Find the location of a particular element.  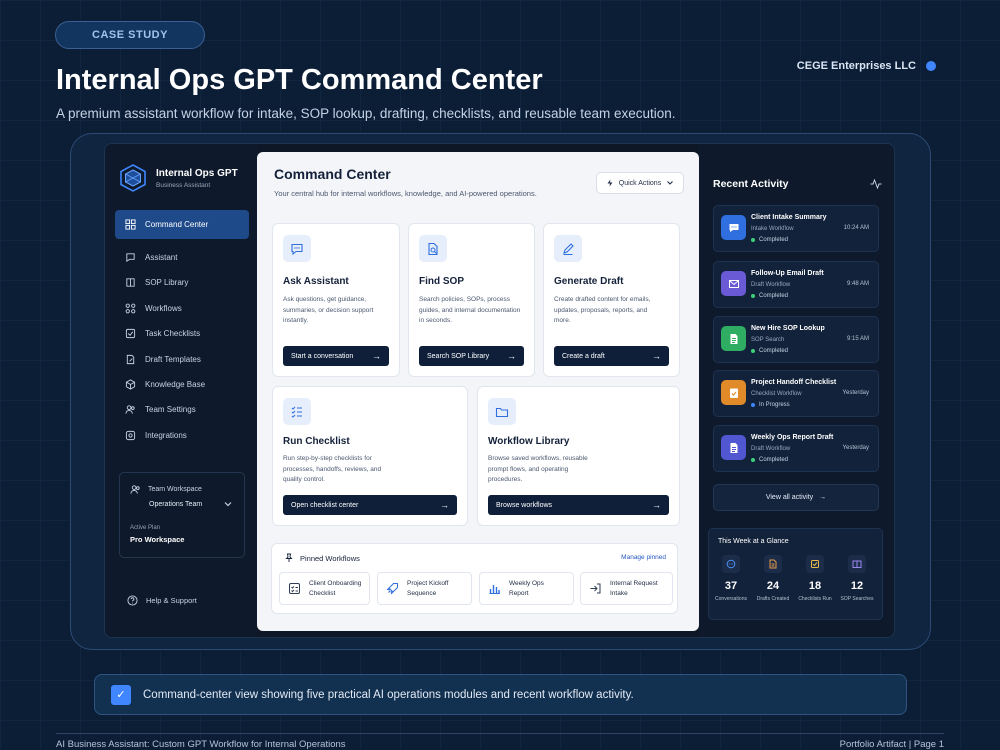

workspace-label-row: Team Workspace is located at coordinates (166, 489).